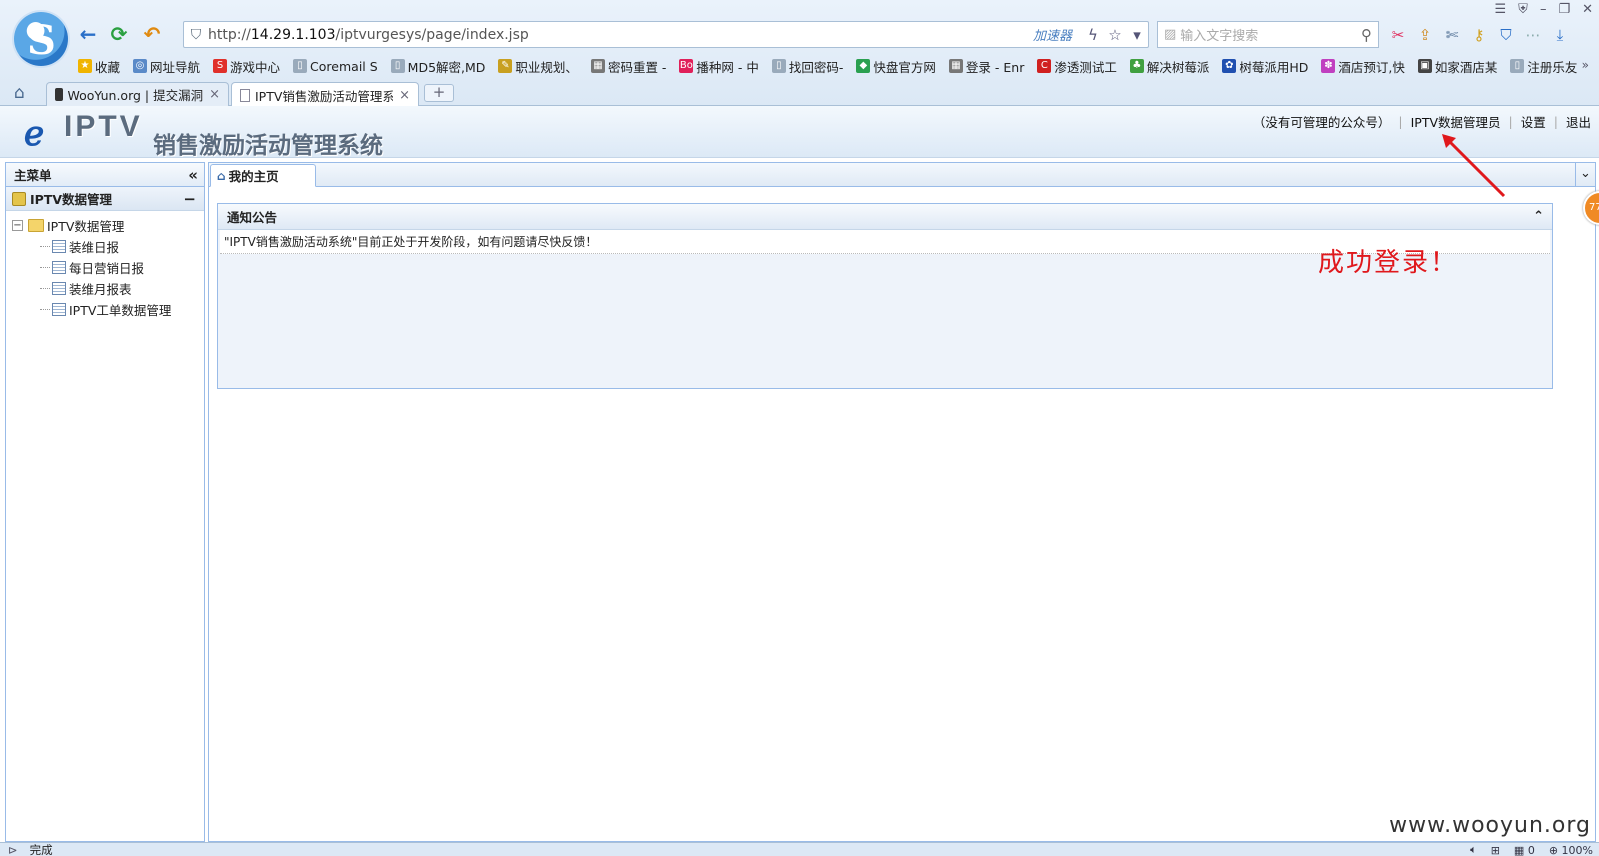 This screenshot has height=856, width=1599. Describe the element at coordinates (1578, 121) in the screenshot. I see `logout-link: 退出` at that location.